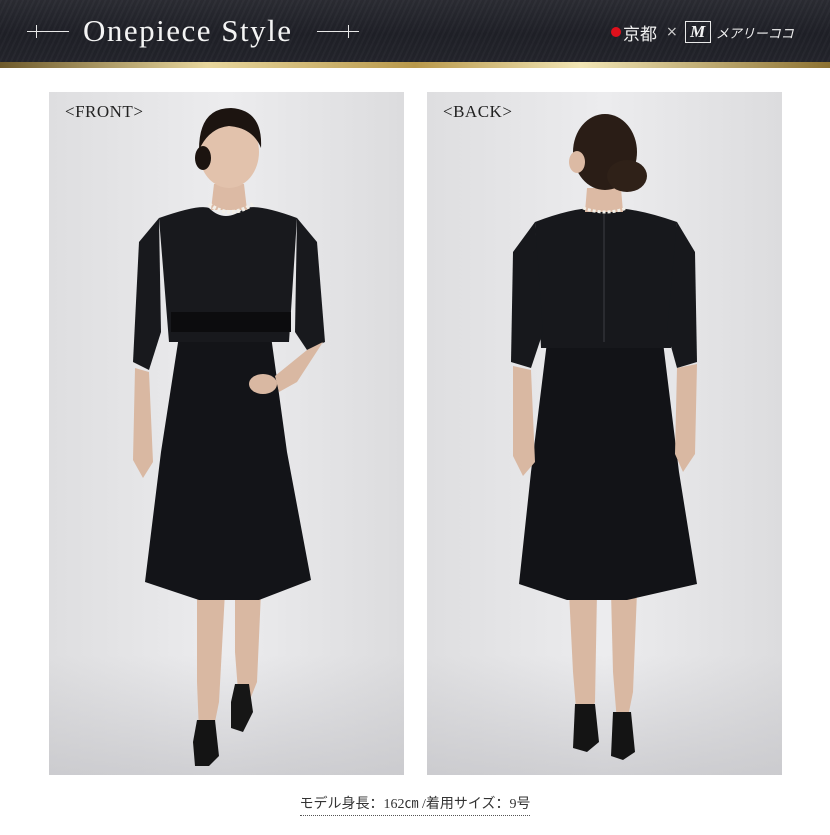 This screenshot has height=835, width=830. I want to click on m-logo-icon: M, so click(697, 32).